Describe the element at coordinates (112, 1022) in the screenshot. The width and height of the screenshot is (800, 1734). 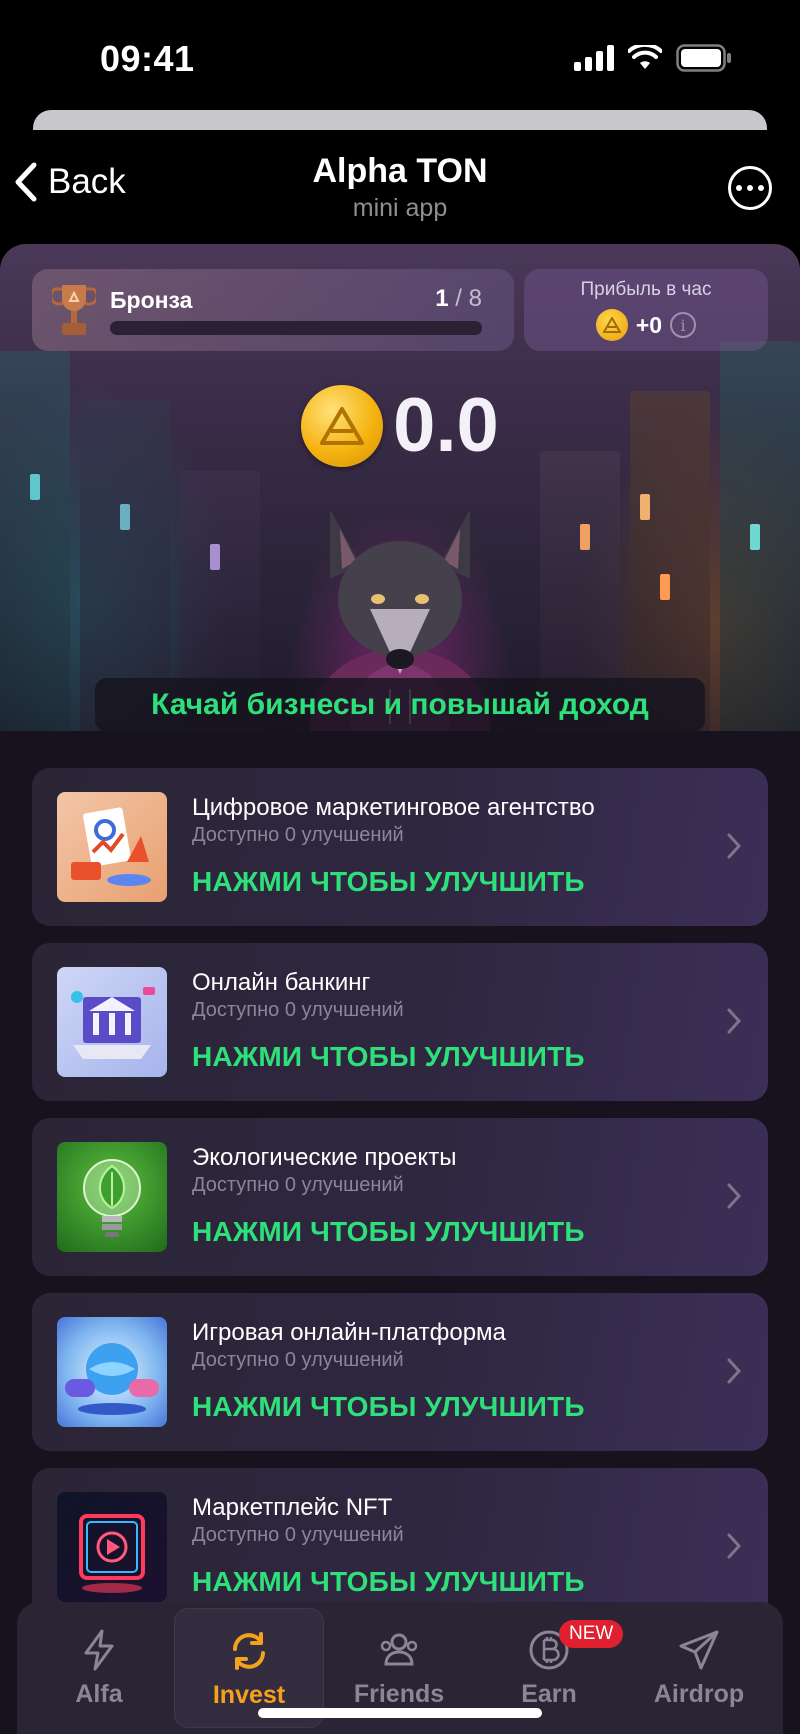
I see `business-thumbnail-banking` at that location.